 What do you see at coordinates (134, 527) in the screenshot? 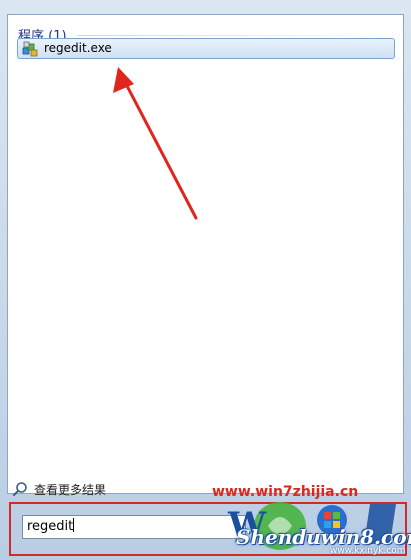
I see `search-input: regedit` at bounding box center [134, 527].